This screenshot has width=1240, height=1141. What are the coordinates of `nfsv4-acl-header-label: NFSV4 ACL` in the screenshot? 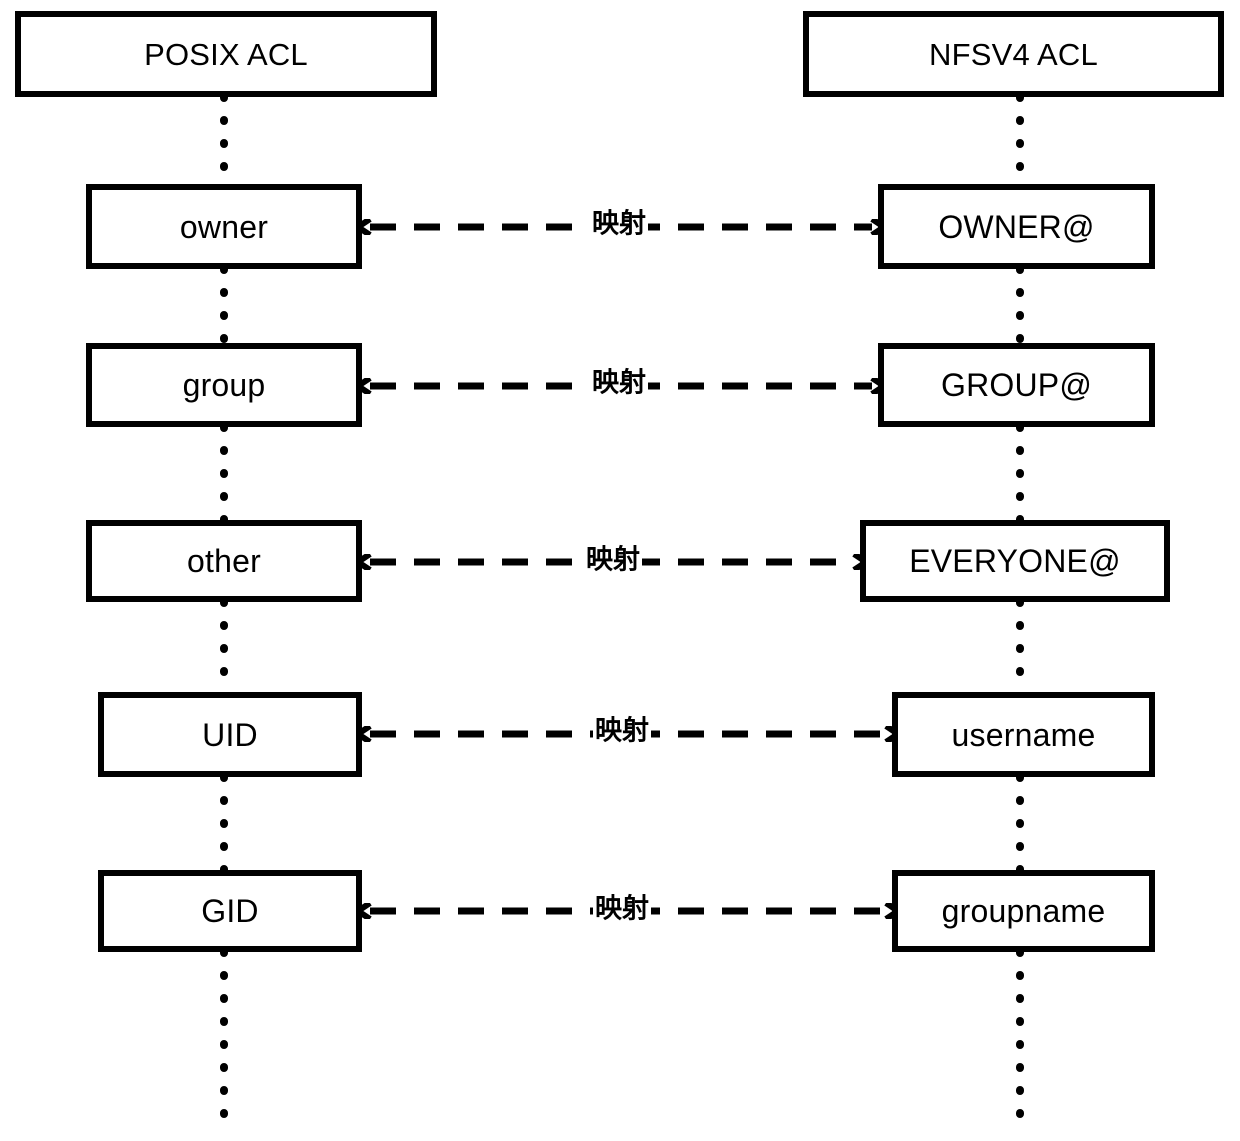 It's located at (1013, 54).